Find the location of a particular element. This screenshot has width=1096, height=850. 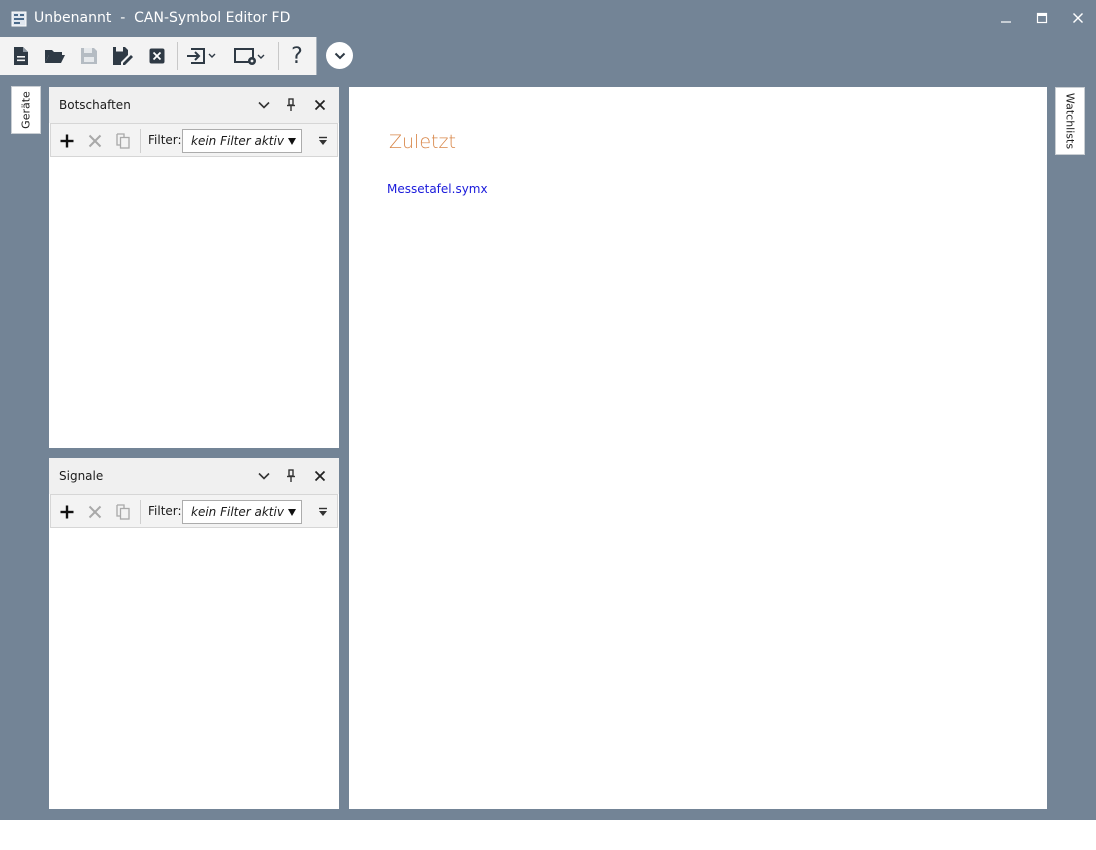

messages-list is located at coordinates (194, 302).